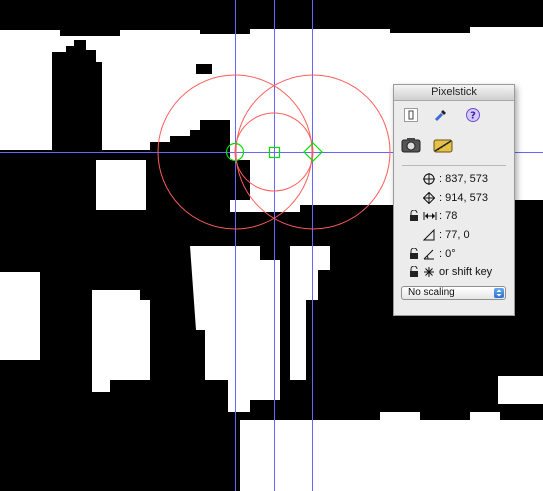 The height and width of the screenshot is (491, 543). What do you see at coordinates (447, 254) in the screenshot?
I see `angle-value: : 0°` at bounding box center [447, 254].